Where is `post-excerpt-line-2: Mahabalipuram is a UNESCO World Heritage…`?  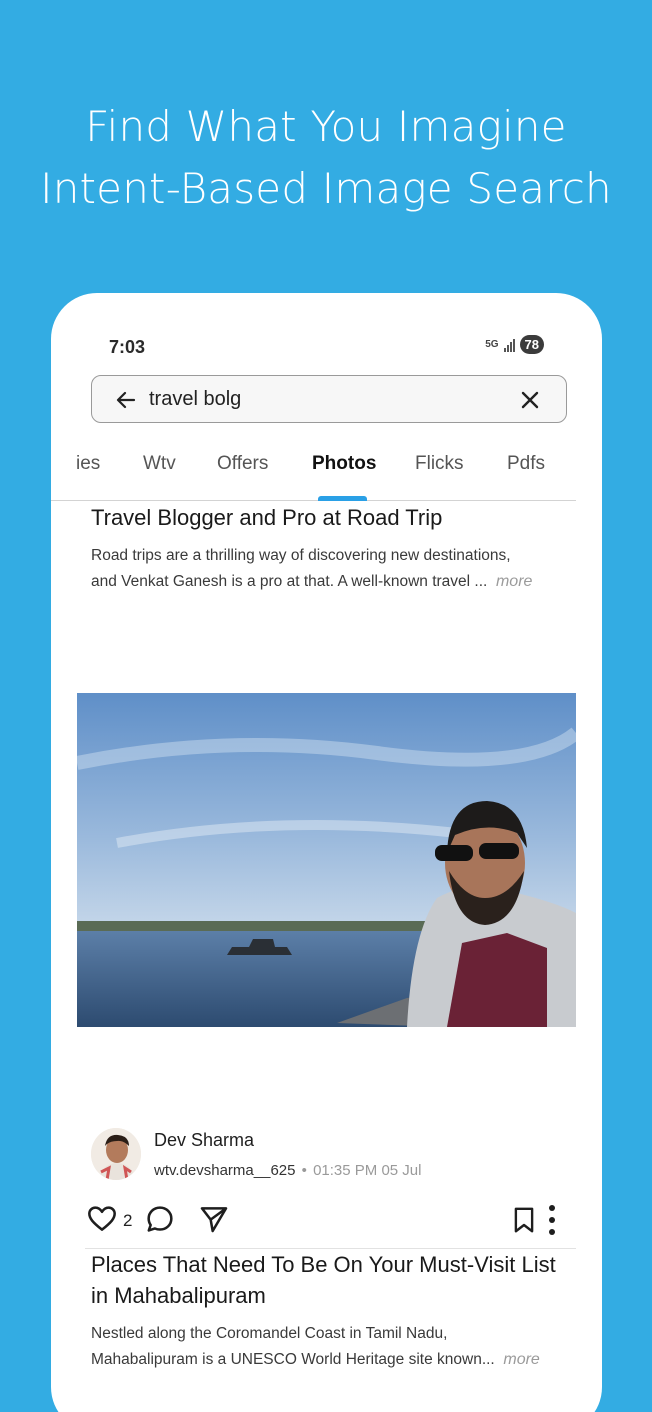 post-excerpt-line-2: Mahabalipuram is a UNESCO World Heritage… is located at coordinates (293, 1359).